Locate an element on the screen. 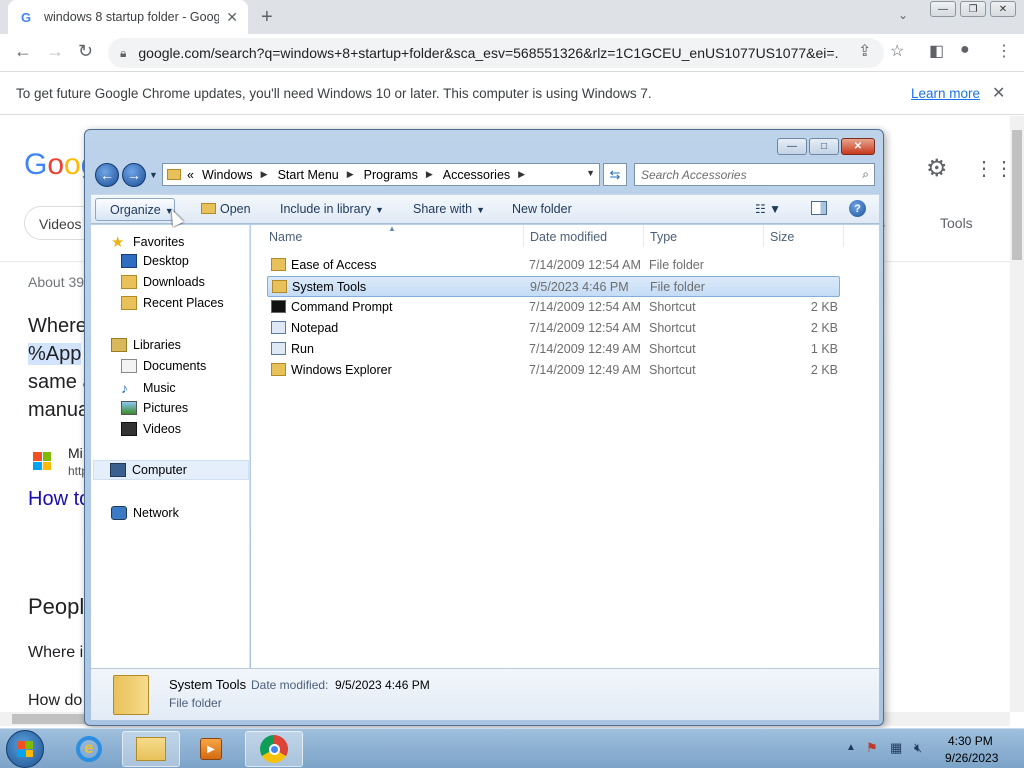 Image resolution: width=1024 pixels, height=768 pixels. chevron-down-icon: ▼ is located at coordinates (590, 173).